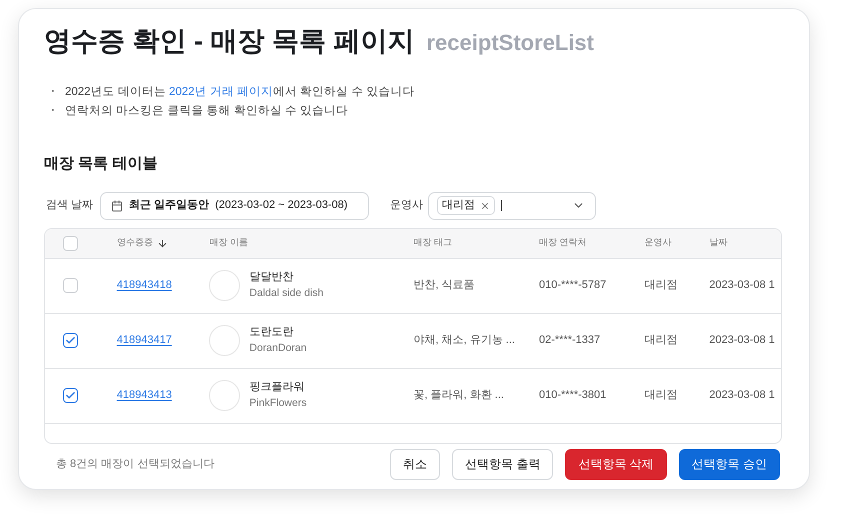 Image resolution: width=842 pixels, height=532 pixels. I want to click on operator-label: 운영사, so click(407, 206).